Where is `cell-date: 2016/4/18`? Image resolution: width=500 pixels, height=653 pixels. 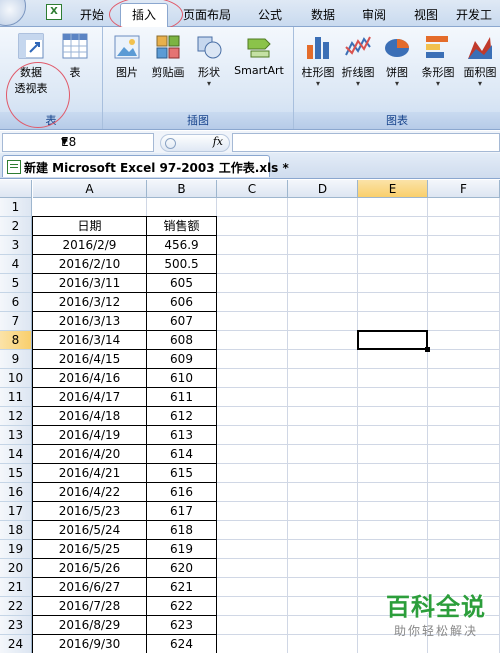
cell-date: 2016/4/18 is located at coordinates (89, 416).